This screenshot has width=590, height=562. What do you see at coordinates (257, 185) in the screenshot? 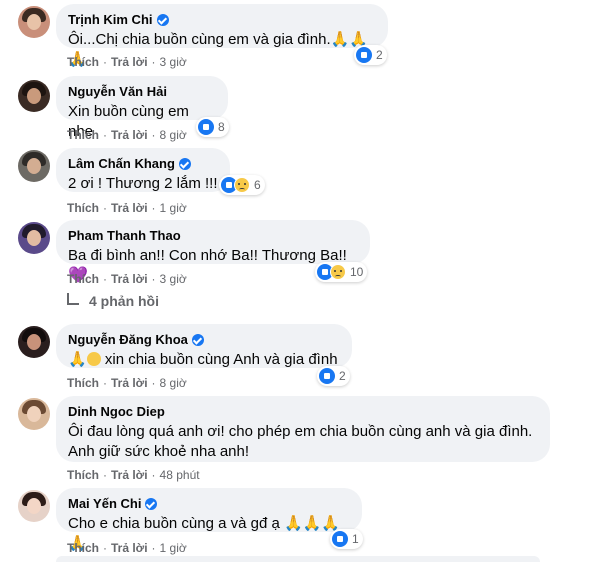
I see `reaction-count: 6` at bounding box center [257, 185].